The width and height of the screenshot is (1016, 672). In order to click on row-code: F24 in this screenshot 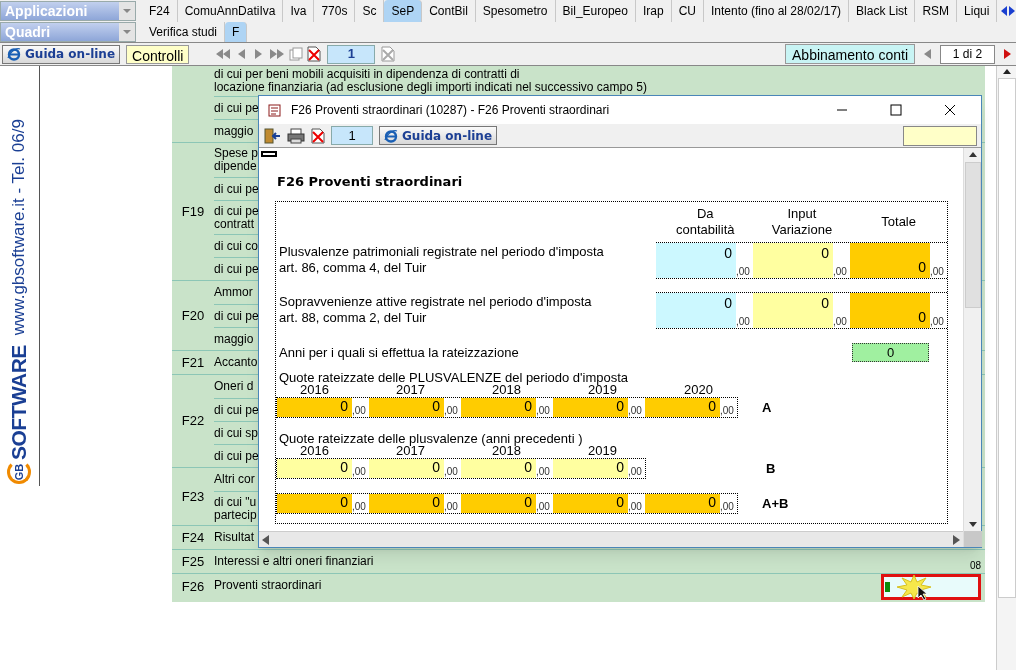, I will do `click(193, 537)`.